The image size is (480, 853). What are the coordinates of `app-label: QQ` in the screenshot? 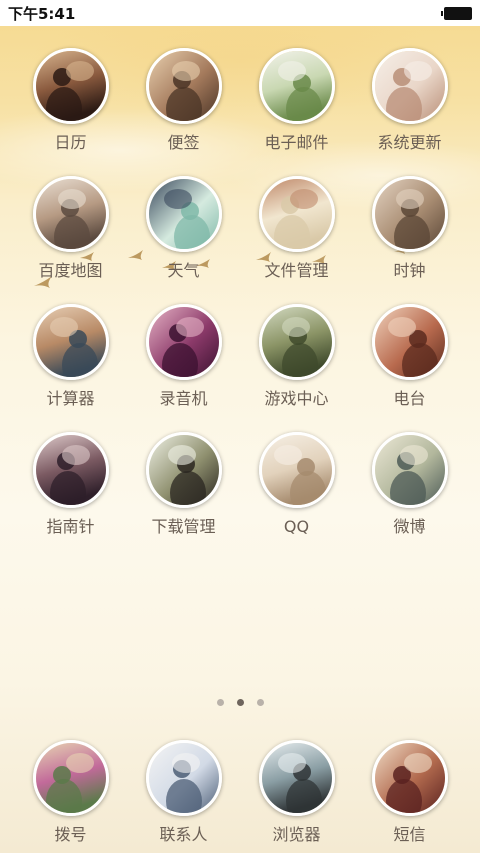 It's located at (296, 526).